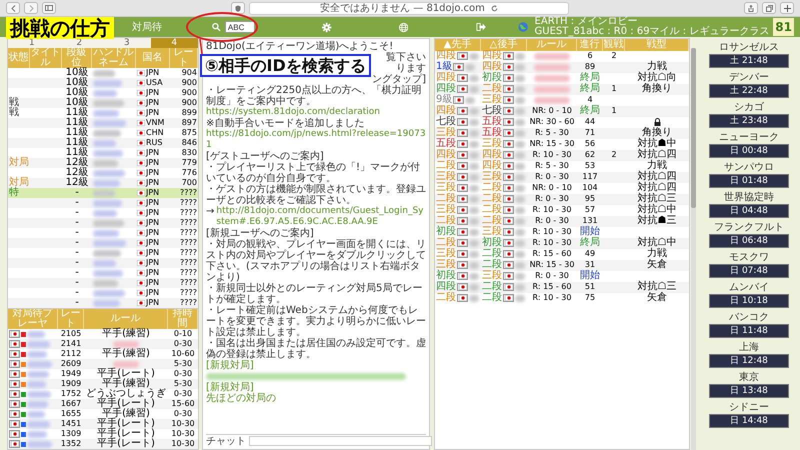 Image resolution: width=800 pixels, height=450 pixels. What do you see at coordinates (316, 112) in the screenshot?
I see `link: https://system.81dojo.com/declaration` at bounding box center [316, 112].